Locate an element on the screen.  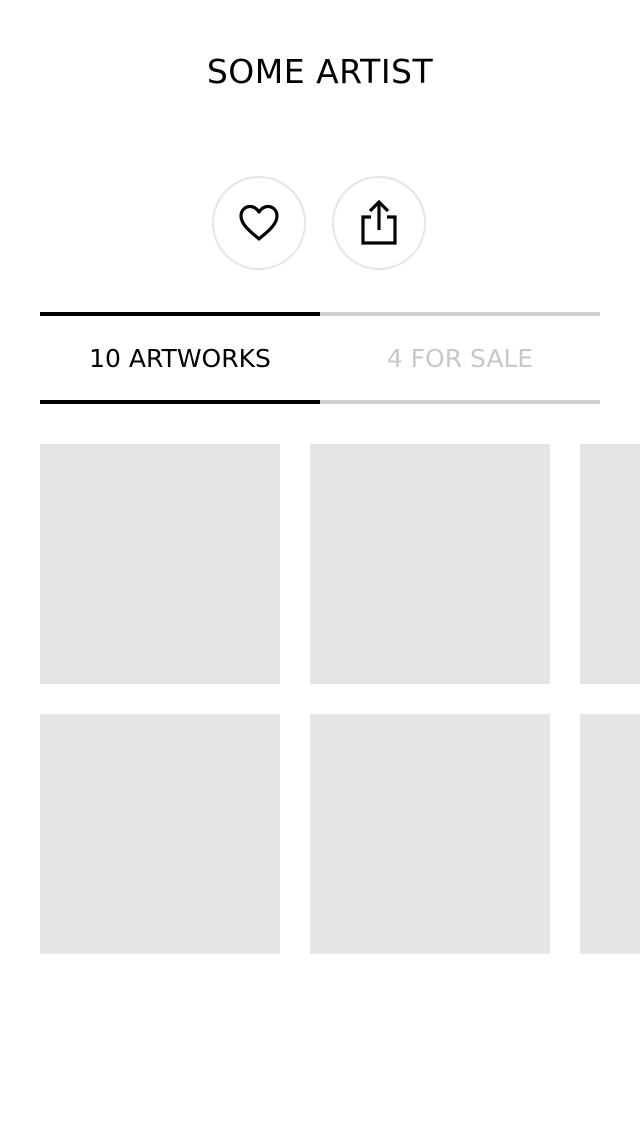
artwork-tabs: 10 ARTWORKS 4 FOR SALE is located at coordinates (320, 358).